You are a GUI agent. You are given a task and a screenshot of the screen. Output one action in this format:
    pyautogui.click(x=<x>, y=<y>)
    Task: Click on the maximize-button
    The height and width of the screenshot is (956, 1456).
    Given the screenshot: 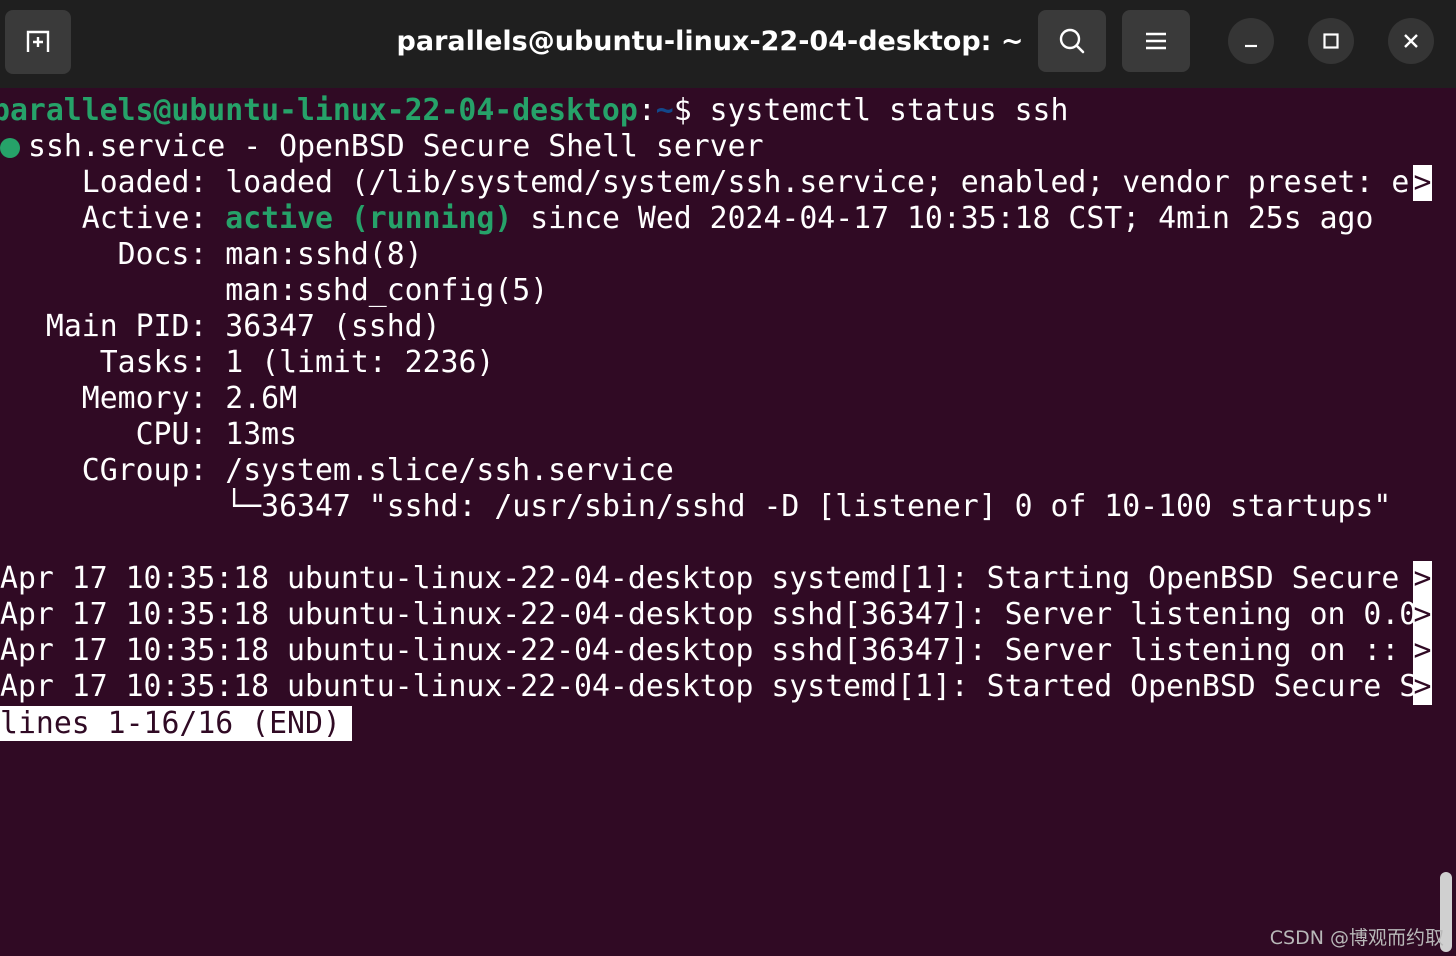 What is the action you would take?
    pyautogui.click(x=1331, y=41)
    